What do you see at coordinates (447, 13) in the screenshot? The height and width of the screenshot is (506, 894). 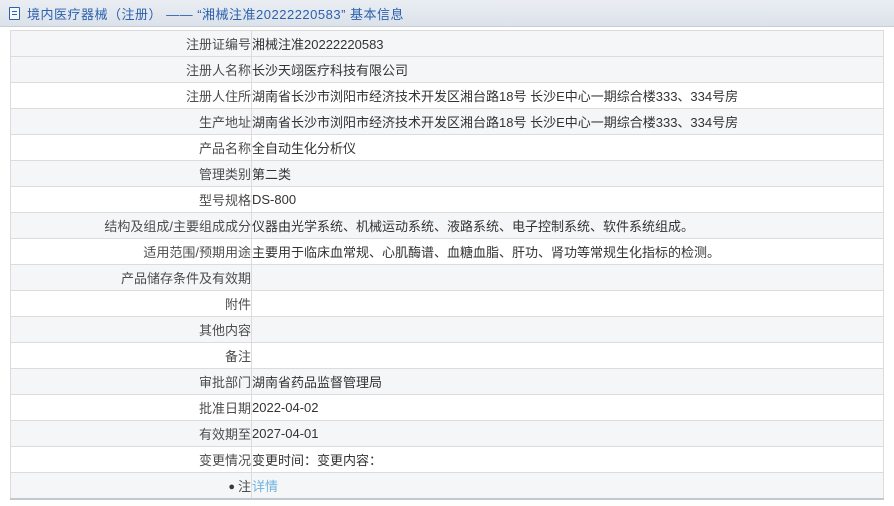 I see `page-header: 境内医疗器械（注册） —— “湘械注准20222220583” 基本信息` at bounding box center [447, 13].